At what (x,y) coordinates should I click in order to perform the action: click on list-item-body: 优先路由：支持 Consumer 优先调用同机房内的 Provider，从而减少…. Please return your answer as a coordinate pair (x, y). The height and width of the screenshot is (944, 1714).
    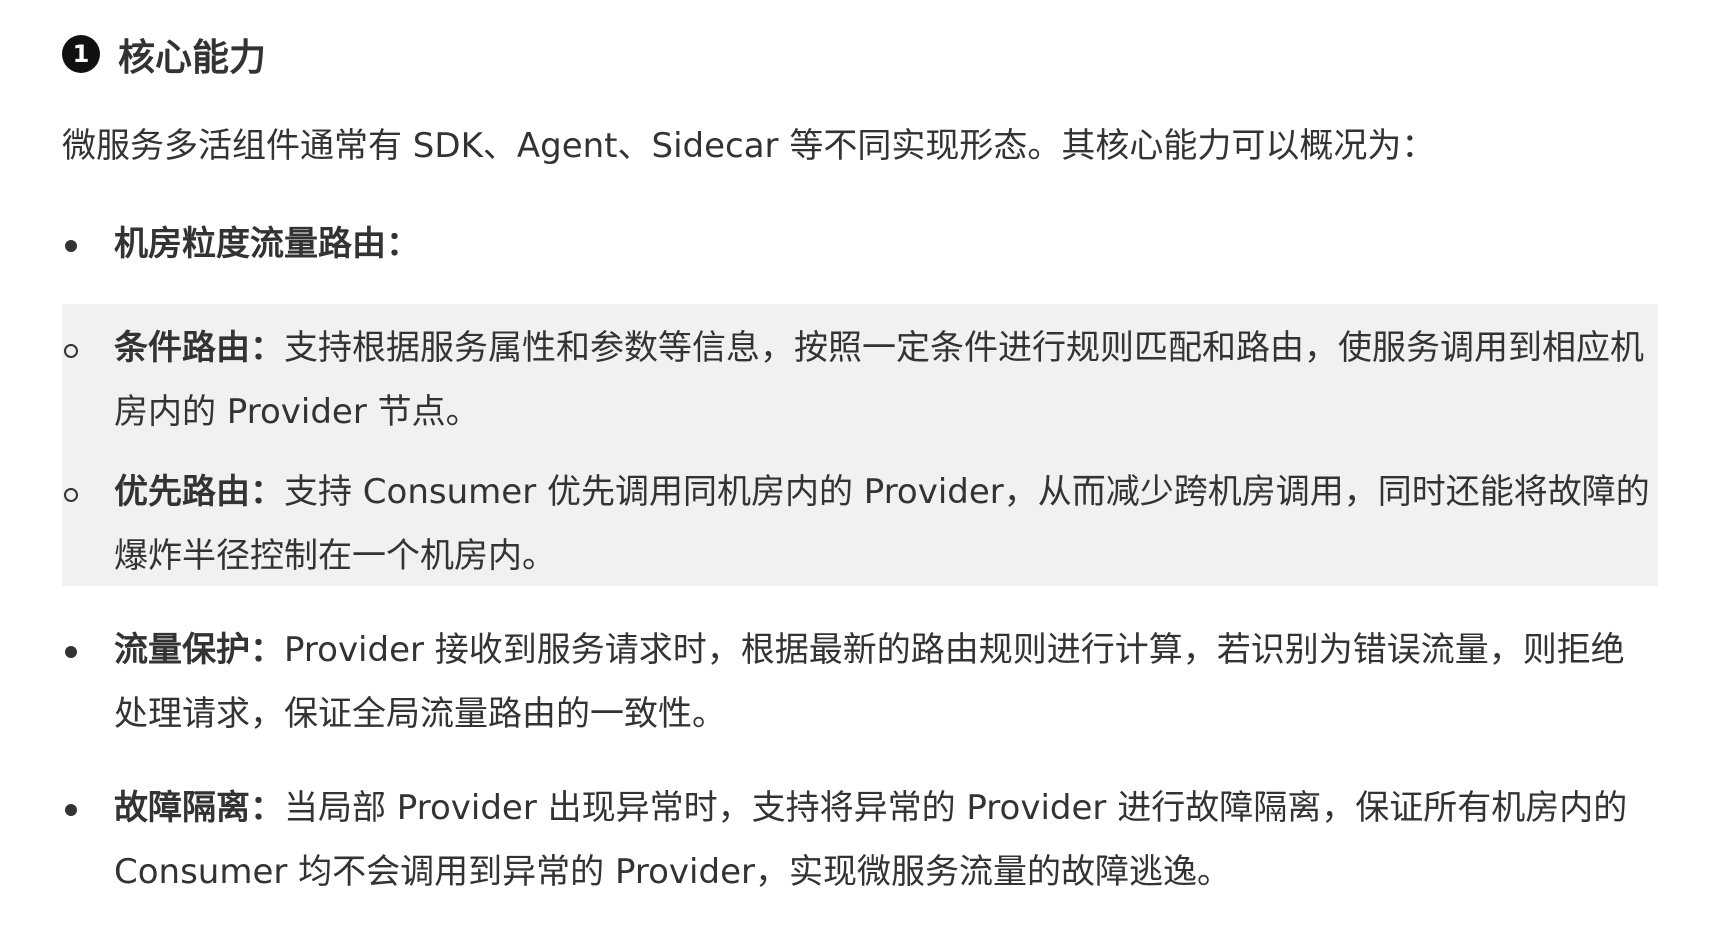
    Looking at the image, I should click on (886, 524).